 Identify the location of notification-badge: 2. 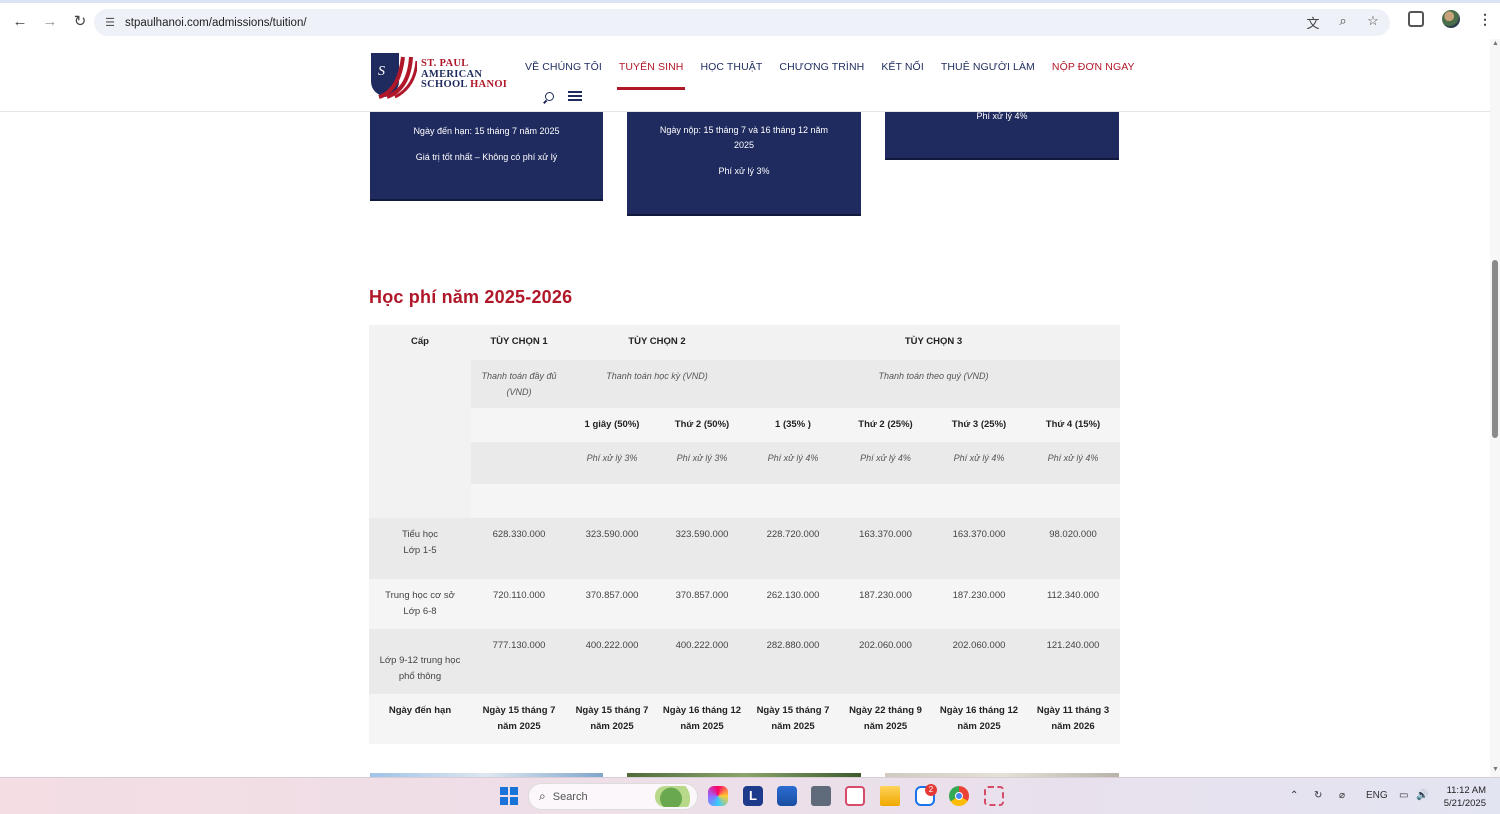
(931, 790).